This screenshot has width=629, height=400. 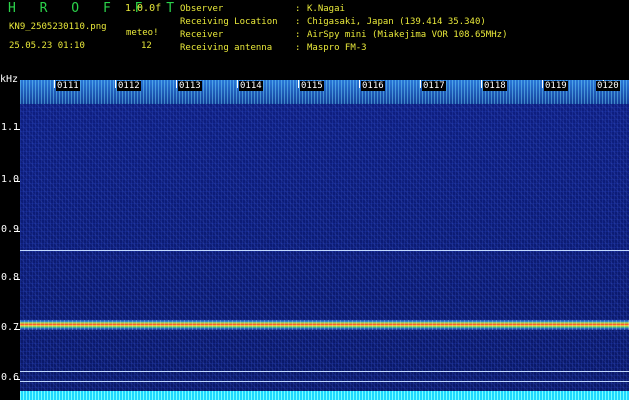 I want to click on y-tick-label: 0.9, so click(x=10, y=229).